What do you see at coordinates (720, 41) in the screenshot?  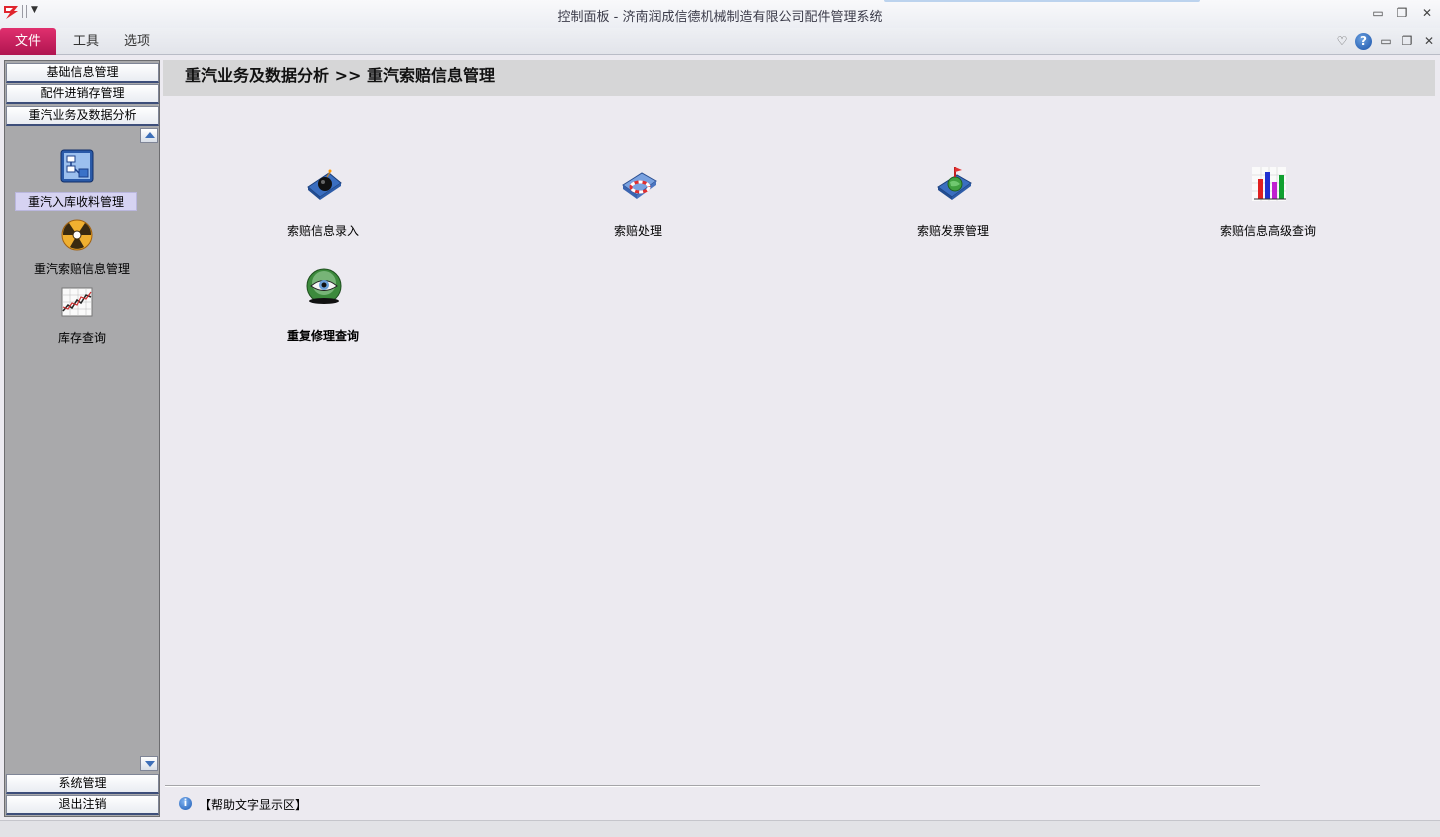 I see `ribbon-tab-bar: 文件 工具 选项 ♡ ? ▭ ❐ ✕` at bounding box center [720, 41].